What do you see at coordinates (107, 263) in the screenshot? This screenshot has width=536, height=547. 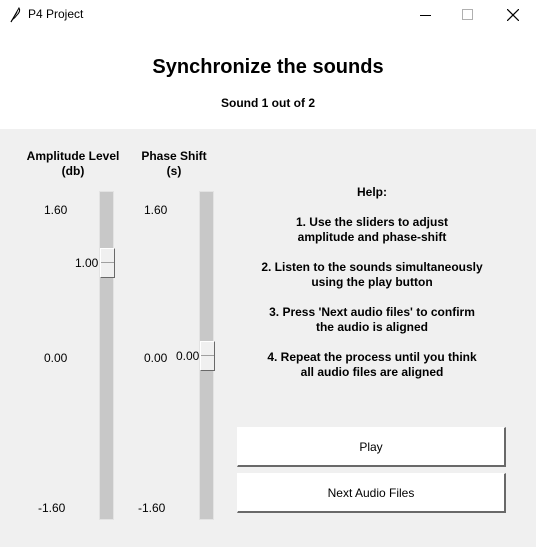 I see `amplitude-slider-handle` at bounding box center [107, 263].